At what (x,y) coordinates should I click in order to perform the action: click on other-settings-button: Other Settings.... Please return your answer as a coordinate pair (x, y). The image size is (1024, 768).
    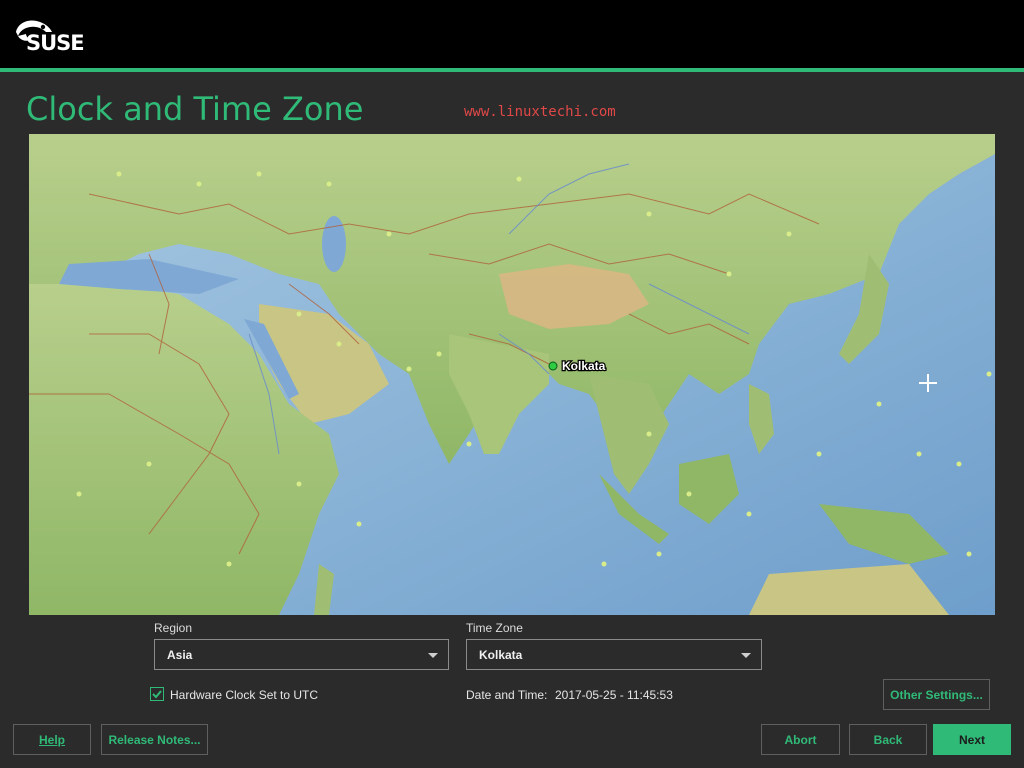
    Looking at the image, I should click on (936, 694).